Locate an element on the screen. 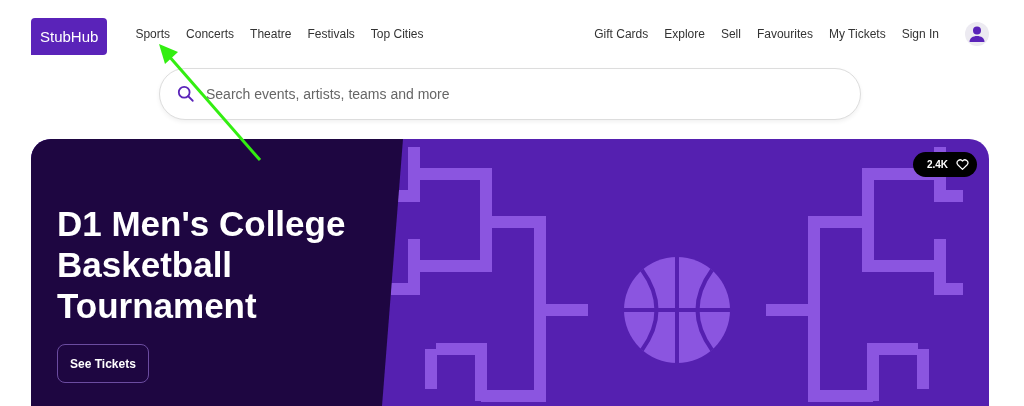  nav-link: Sign In is located at coordinates (920, 34).